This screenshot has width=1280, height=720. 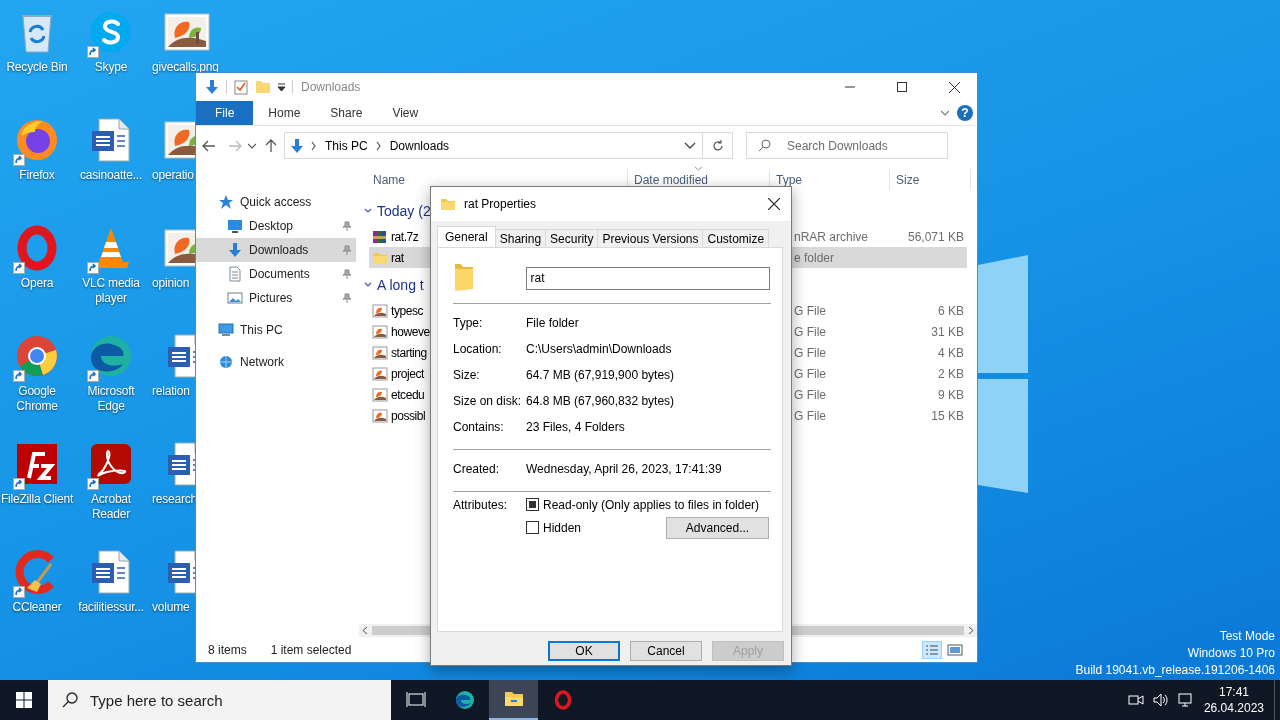 I want to click on properties-icon, so click(x=241, y=87).